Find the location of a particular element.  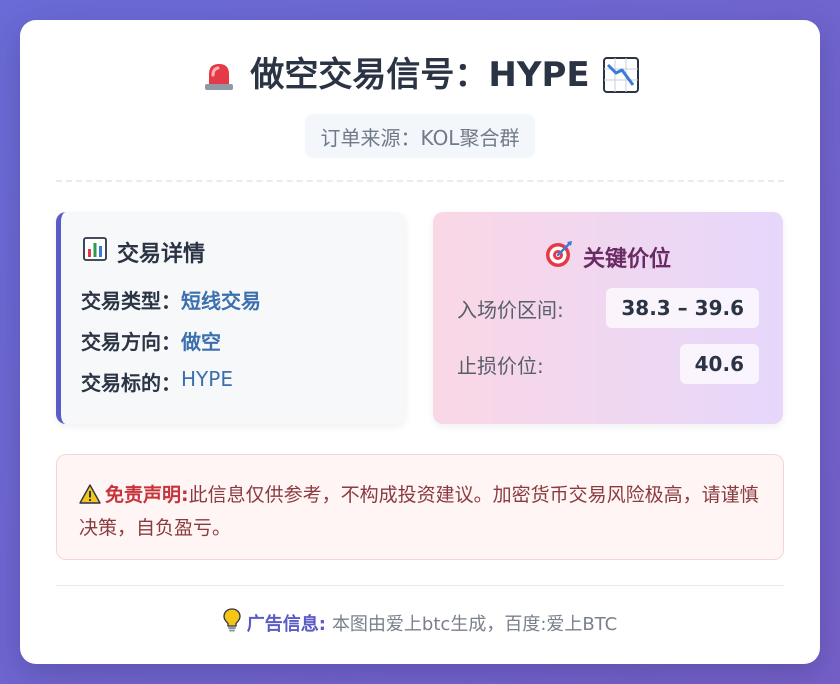

bar-chart-icon is located at coordinates (95, 252).